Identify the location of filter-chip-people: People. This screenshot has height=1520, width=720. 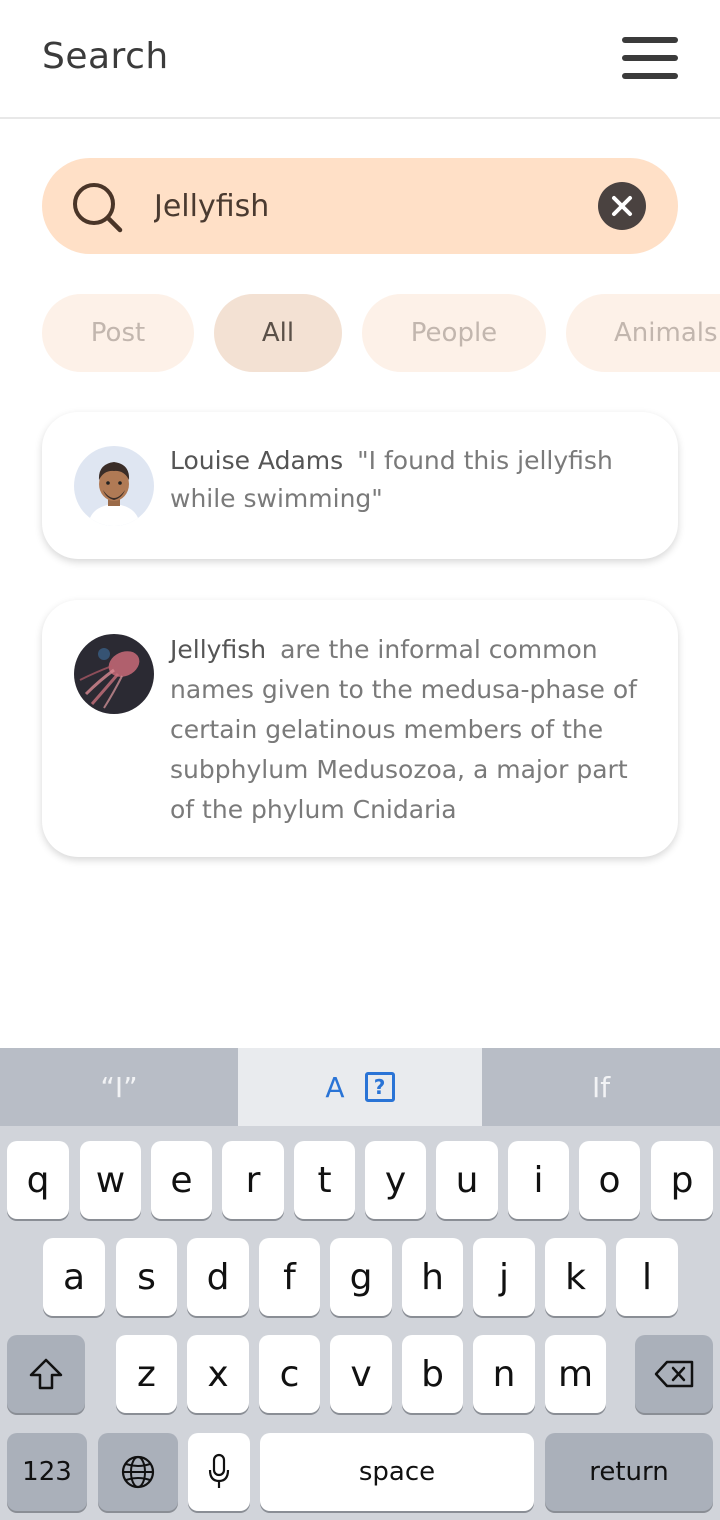
(454, 333).